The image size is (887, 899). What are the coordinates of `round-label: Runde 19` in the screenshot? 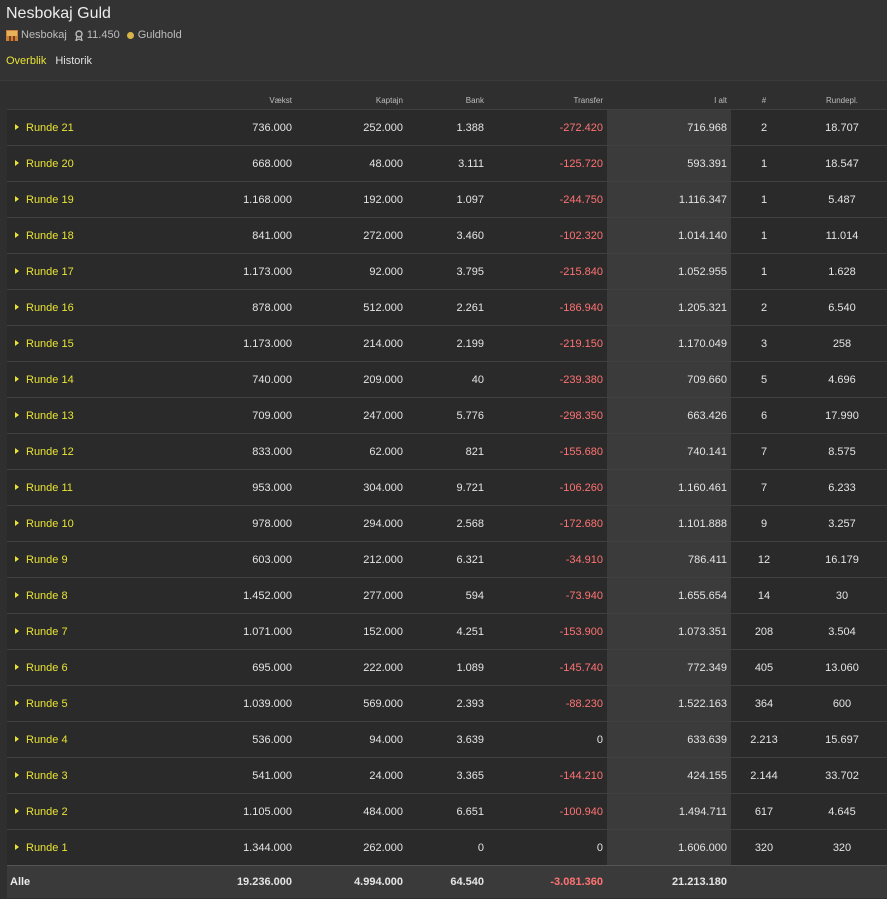 It's located at (50, 200).